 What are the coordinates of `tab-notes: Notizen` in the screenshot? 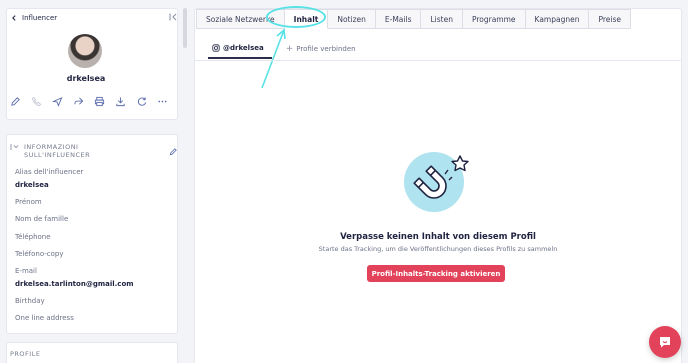 It's located at (352, 19).